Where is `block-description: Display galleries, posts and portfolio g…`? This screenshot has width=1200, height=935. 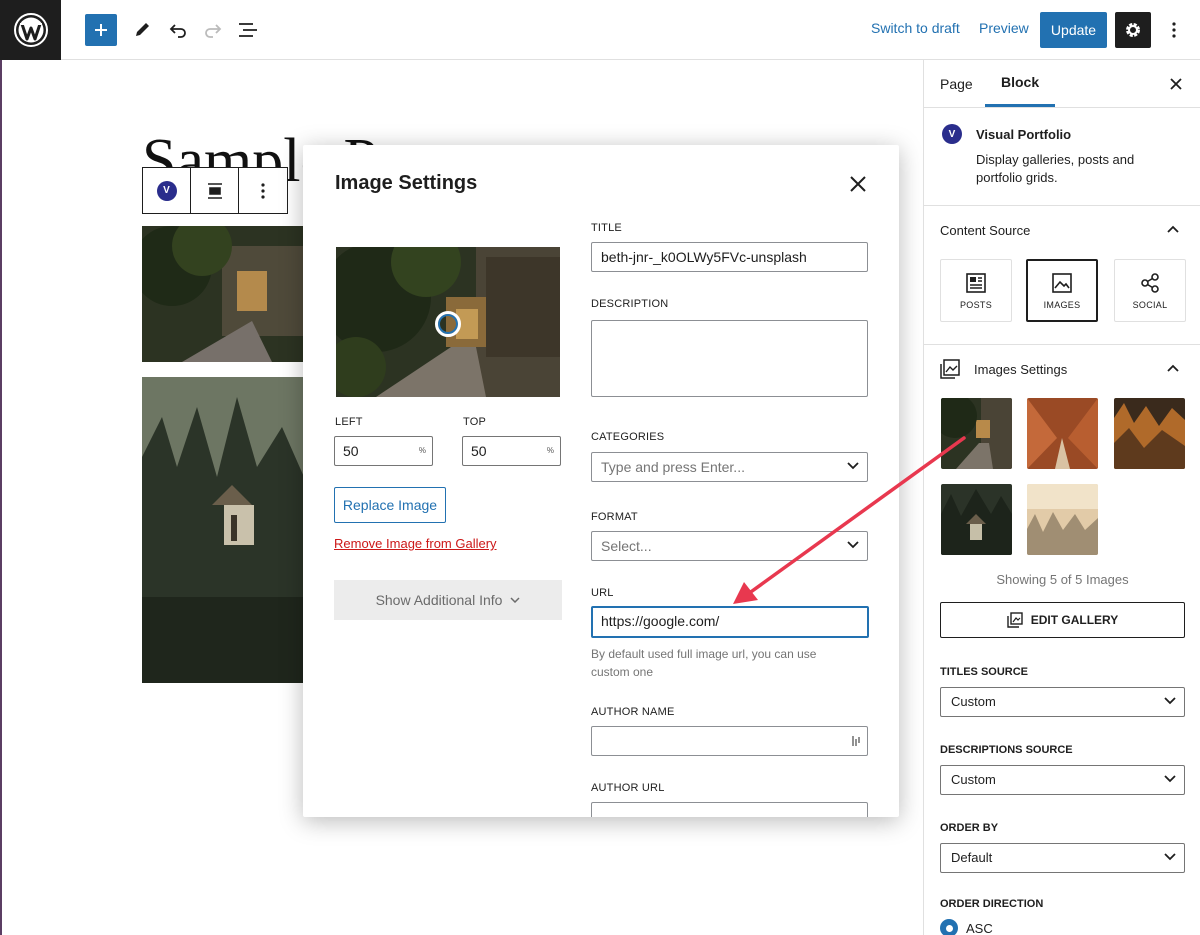 block-description: Display galleries, posts and portfolio g… is located at coordinates (1055, 168).